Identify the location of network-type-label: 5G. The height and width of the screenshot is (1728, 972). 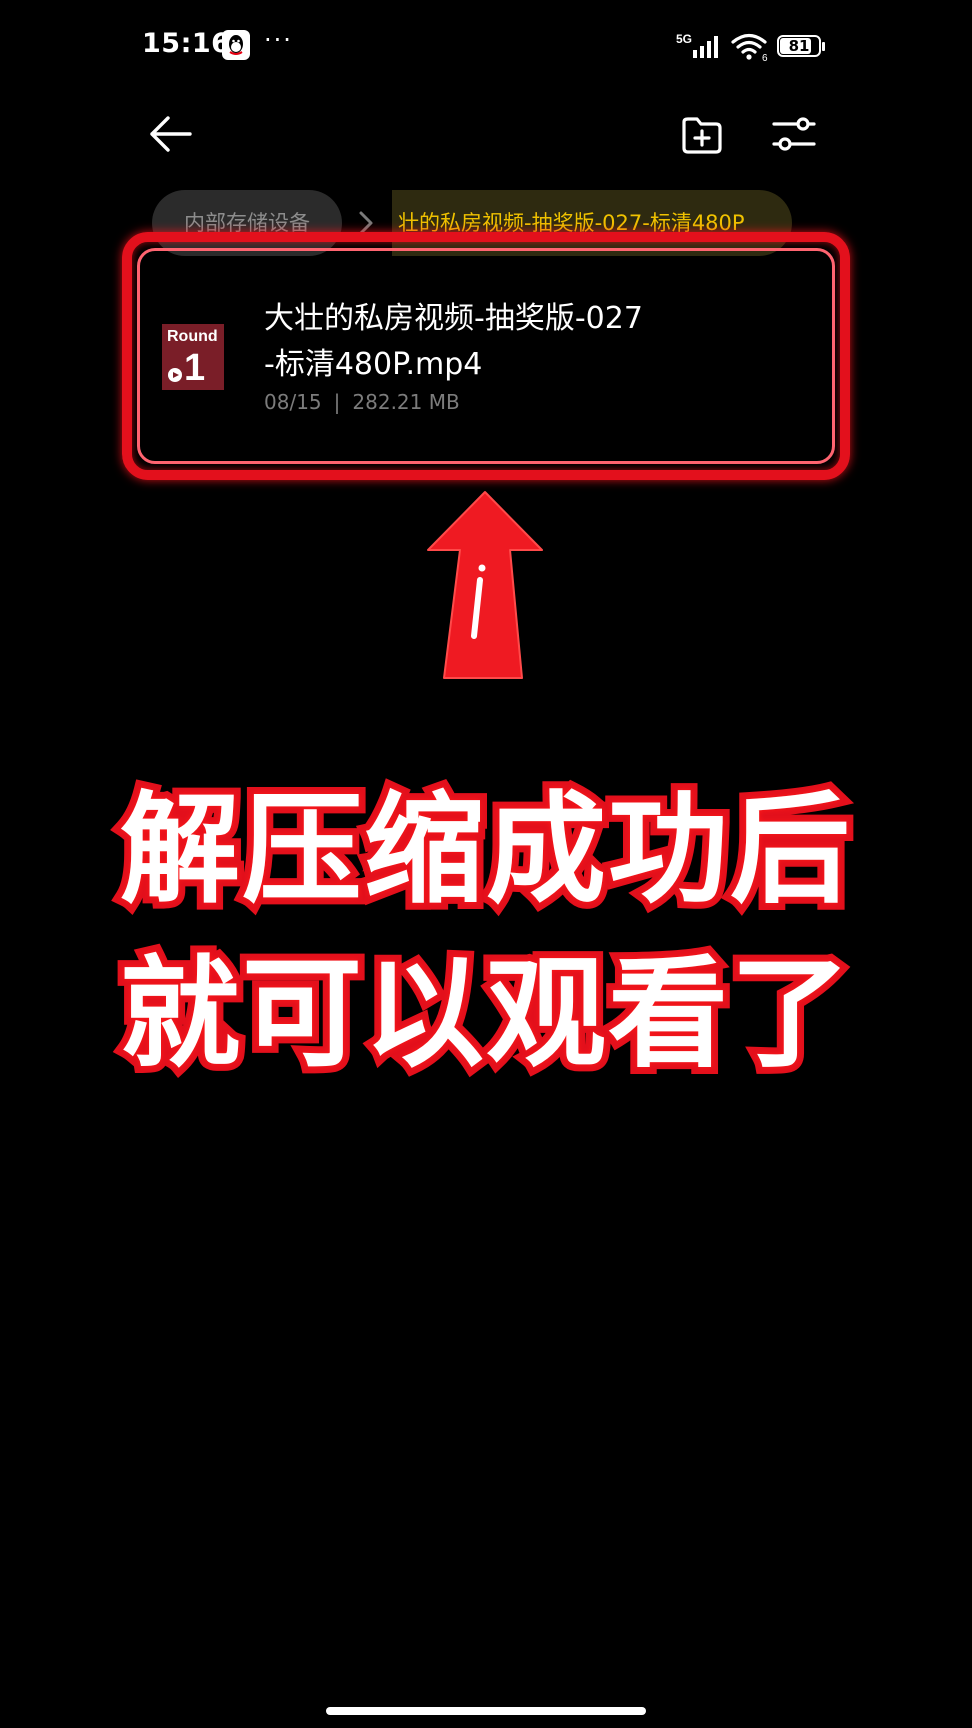
(684, 39).